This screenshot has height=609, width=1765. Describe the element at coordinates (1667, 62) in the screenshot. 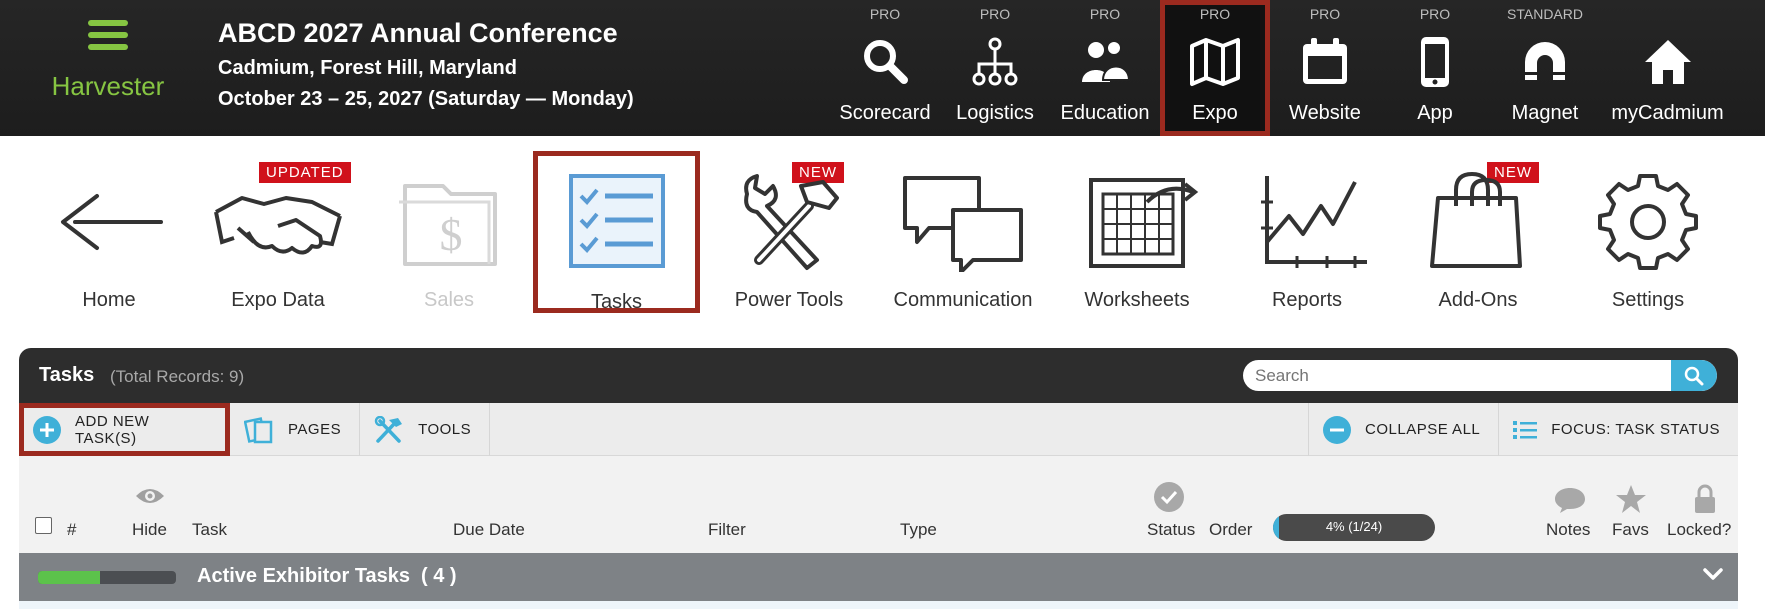

I see `home-icon` at that location.